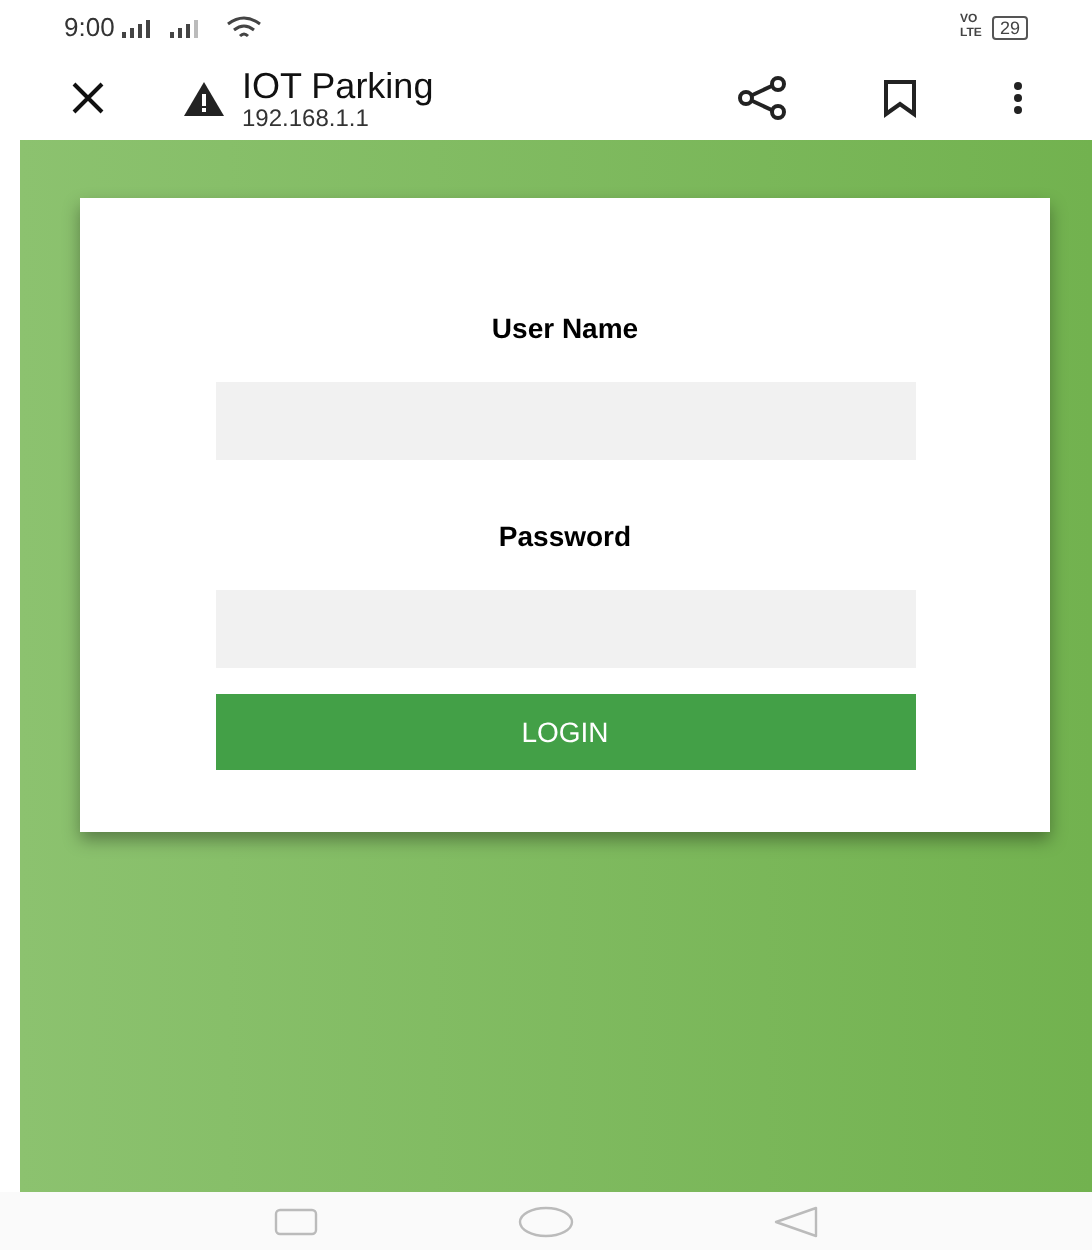 Image resolution: width=1092 pixels, height=1250 pixels. I want to click on field-label: Password, so click(565, 537).